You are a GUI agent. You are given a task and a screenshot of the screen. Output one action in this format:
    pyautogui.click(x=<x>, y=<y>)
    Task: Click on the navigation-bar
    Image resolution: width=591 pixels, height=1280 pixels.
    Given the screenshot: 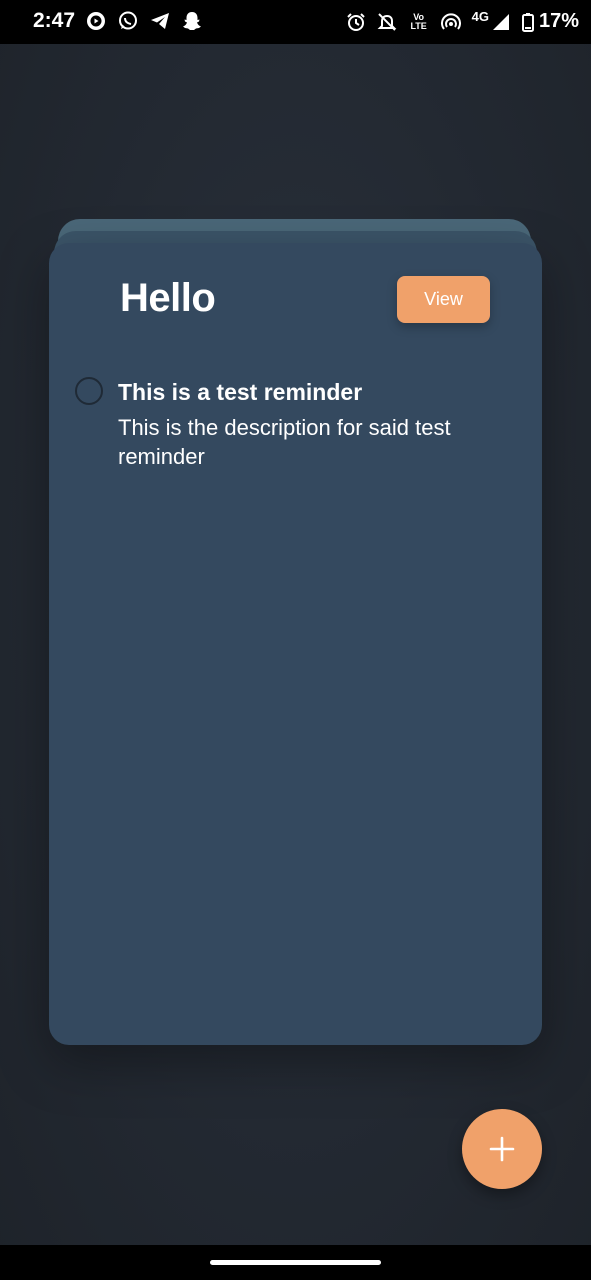 What is the action you would take?
    pyautogui.click(x=295, y=1262)
    